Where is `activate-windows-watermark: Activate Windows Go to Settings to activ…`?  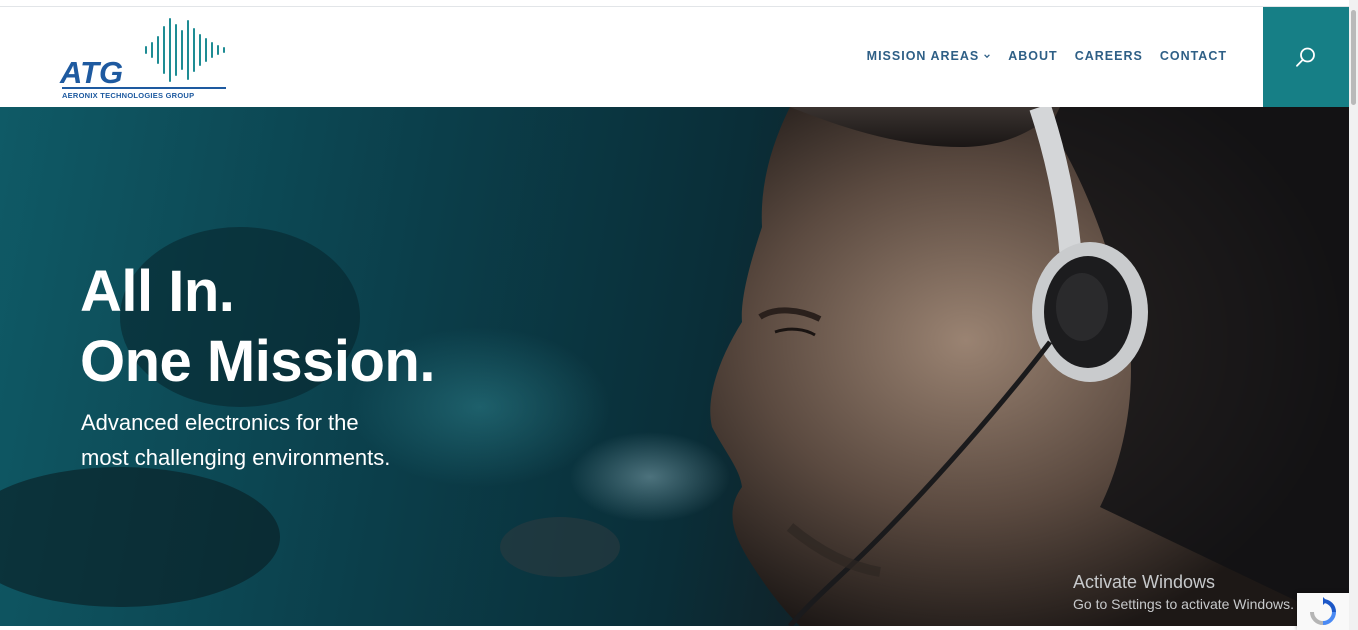
activate-windows-watermark: Activate Windows Go to Settings to activ… is located at coordinates (1183, 592).